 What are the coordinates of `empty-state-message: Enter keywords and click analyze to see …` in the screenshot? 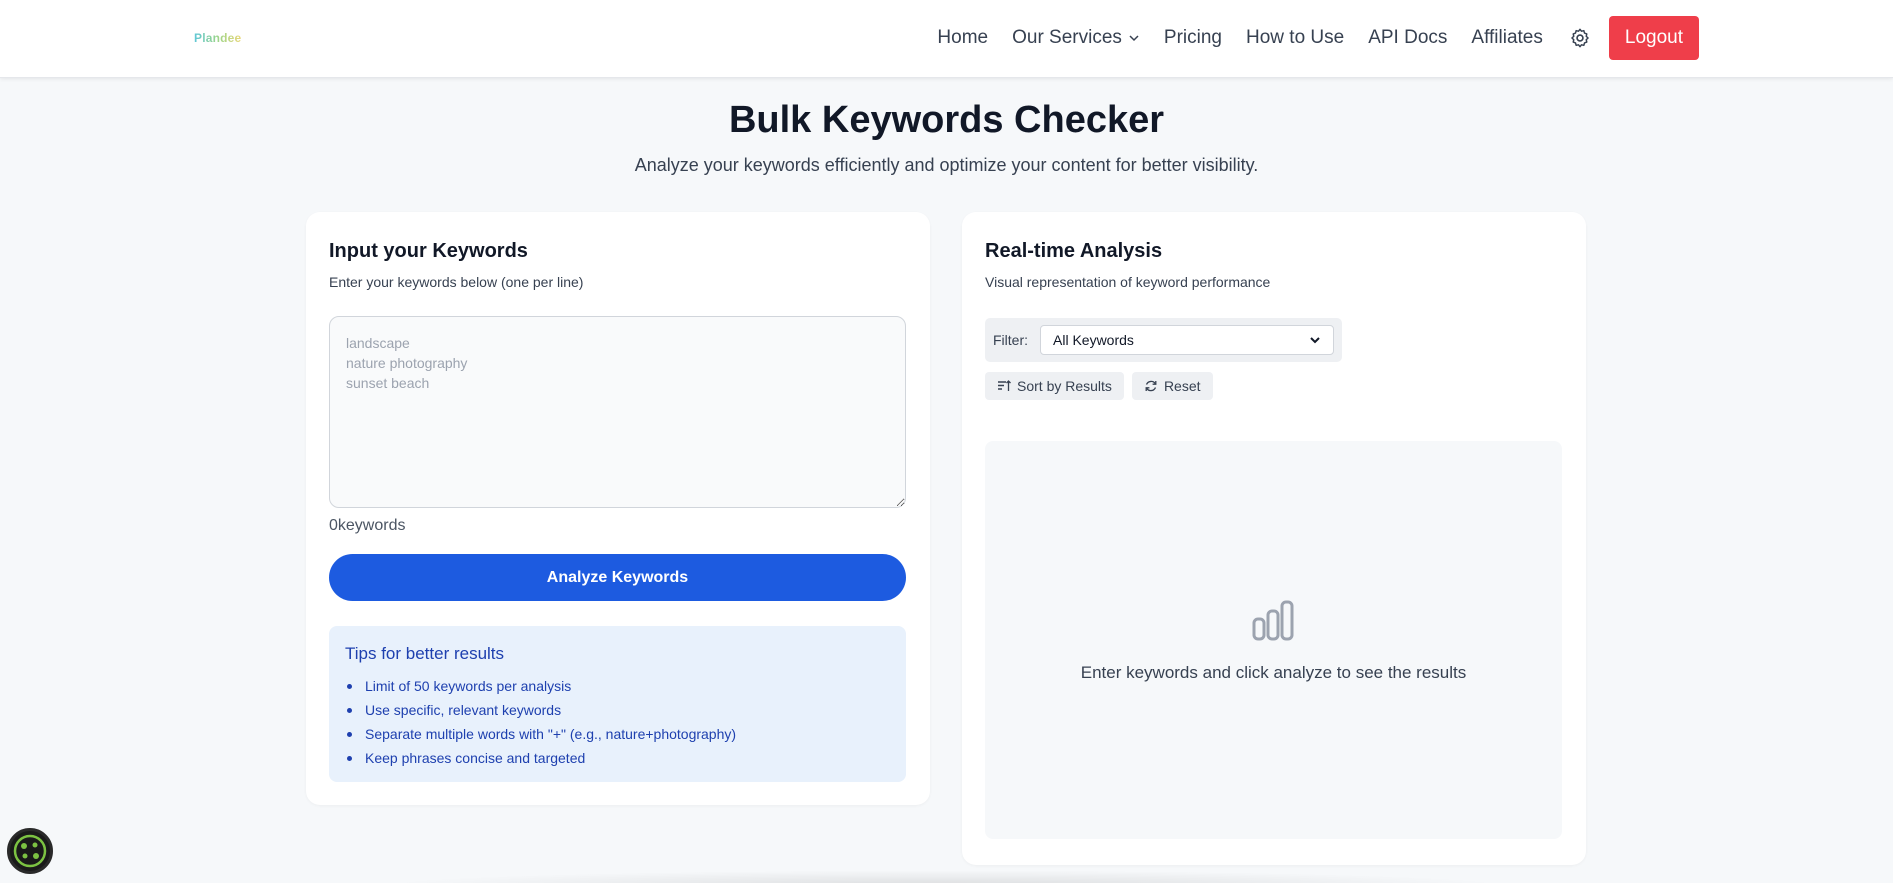 It's located at (1273, 672).